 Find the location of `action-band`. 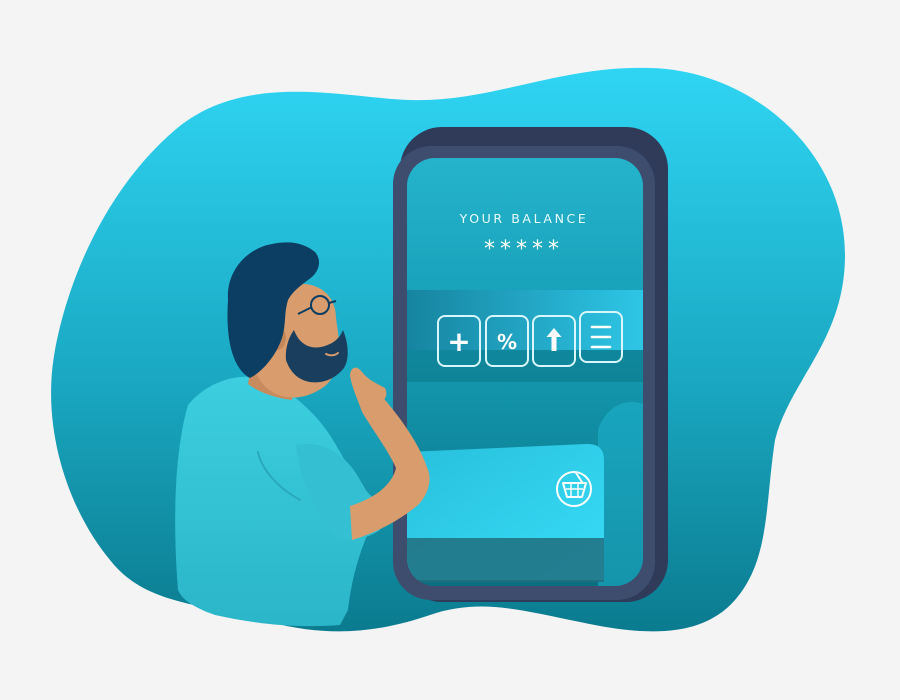

action-band is located at coordinates (525, 320).